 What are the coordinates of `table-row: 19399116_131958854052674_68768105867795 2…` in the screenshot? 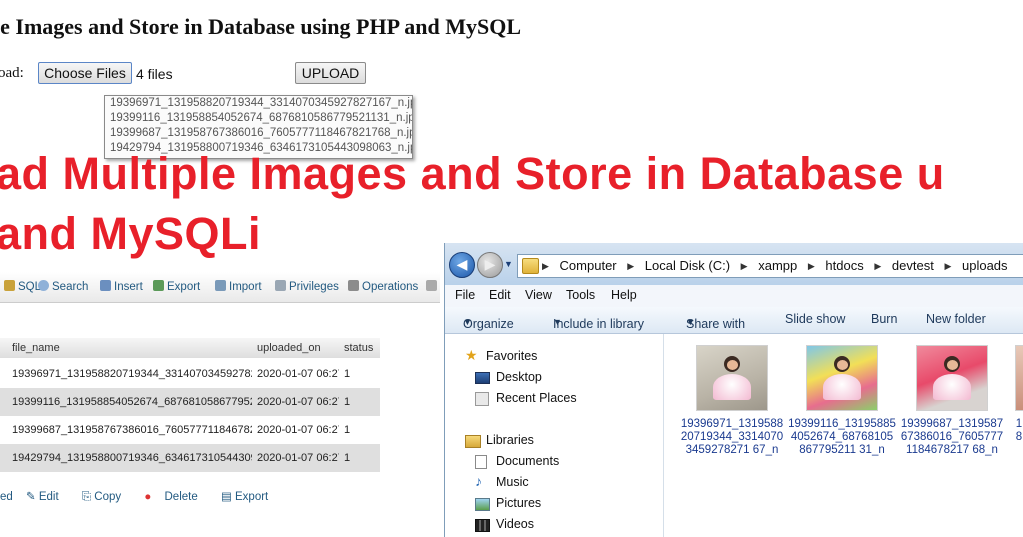 It's located at (190, 402).